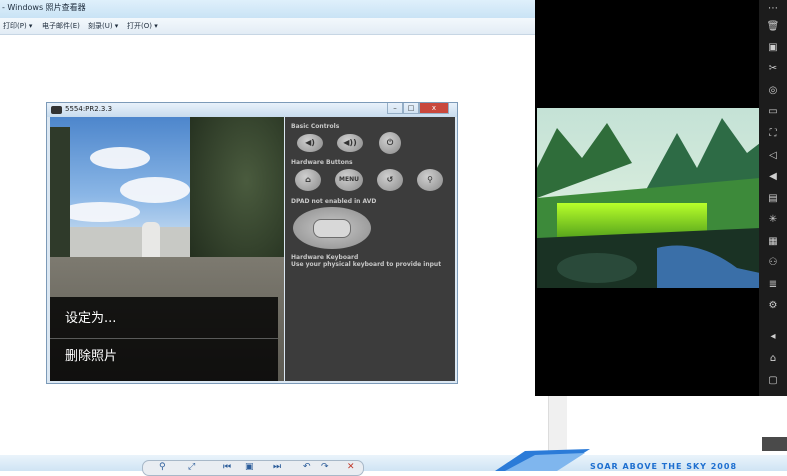  I want to click on search-icon: ⚲, so click(430, 179).